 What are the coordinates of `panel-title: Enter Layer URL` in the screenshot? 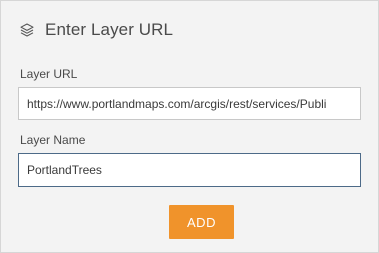 It's located at (109, 29).